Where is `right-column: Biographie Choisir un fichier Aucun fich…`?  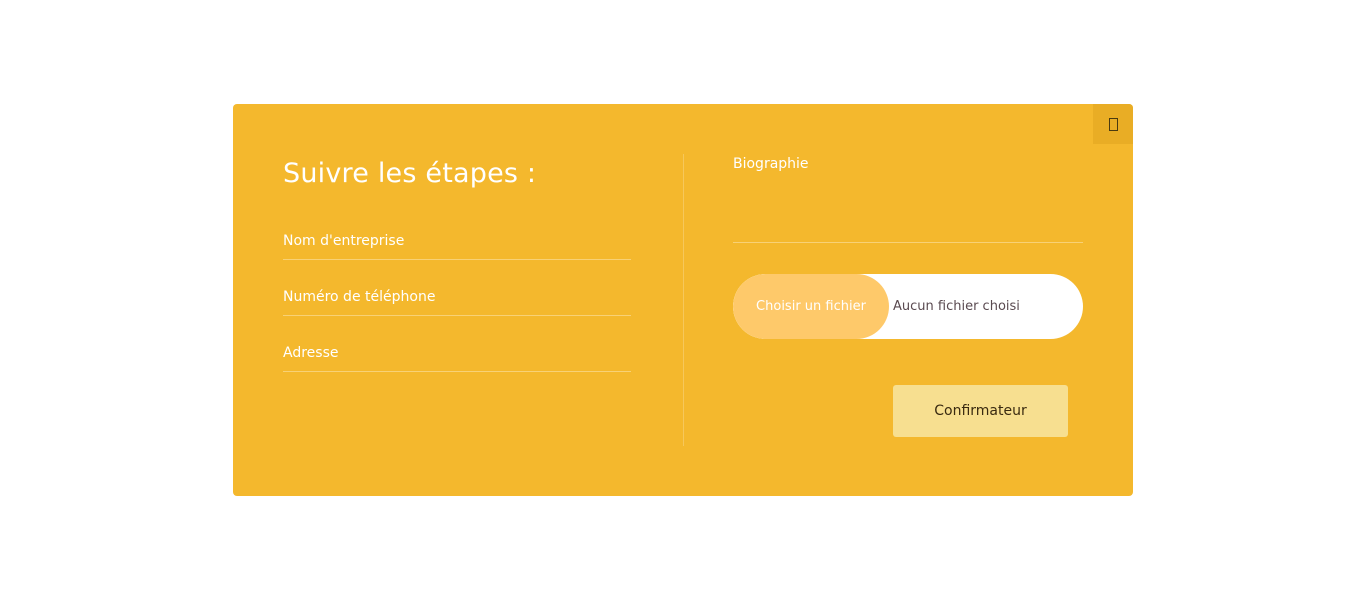
right-column: Biographie Choisir un fichier Aucun fich… is located at coordinates (908, 295).